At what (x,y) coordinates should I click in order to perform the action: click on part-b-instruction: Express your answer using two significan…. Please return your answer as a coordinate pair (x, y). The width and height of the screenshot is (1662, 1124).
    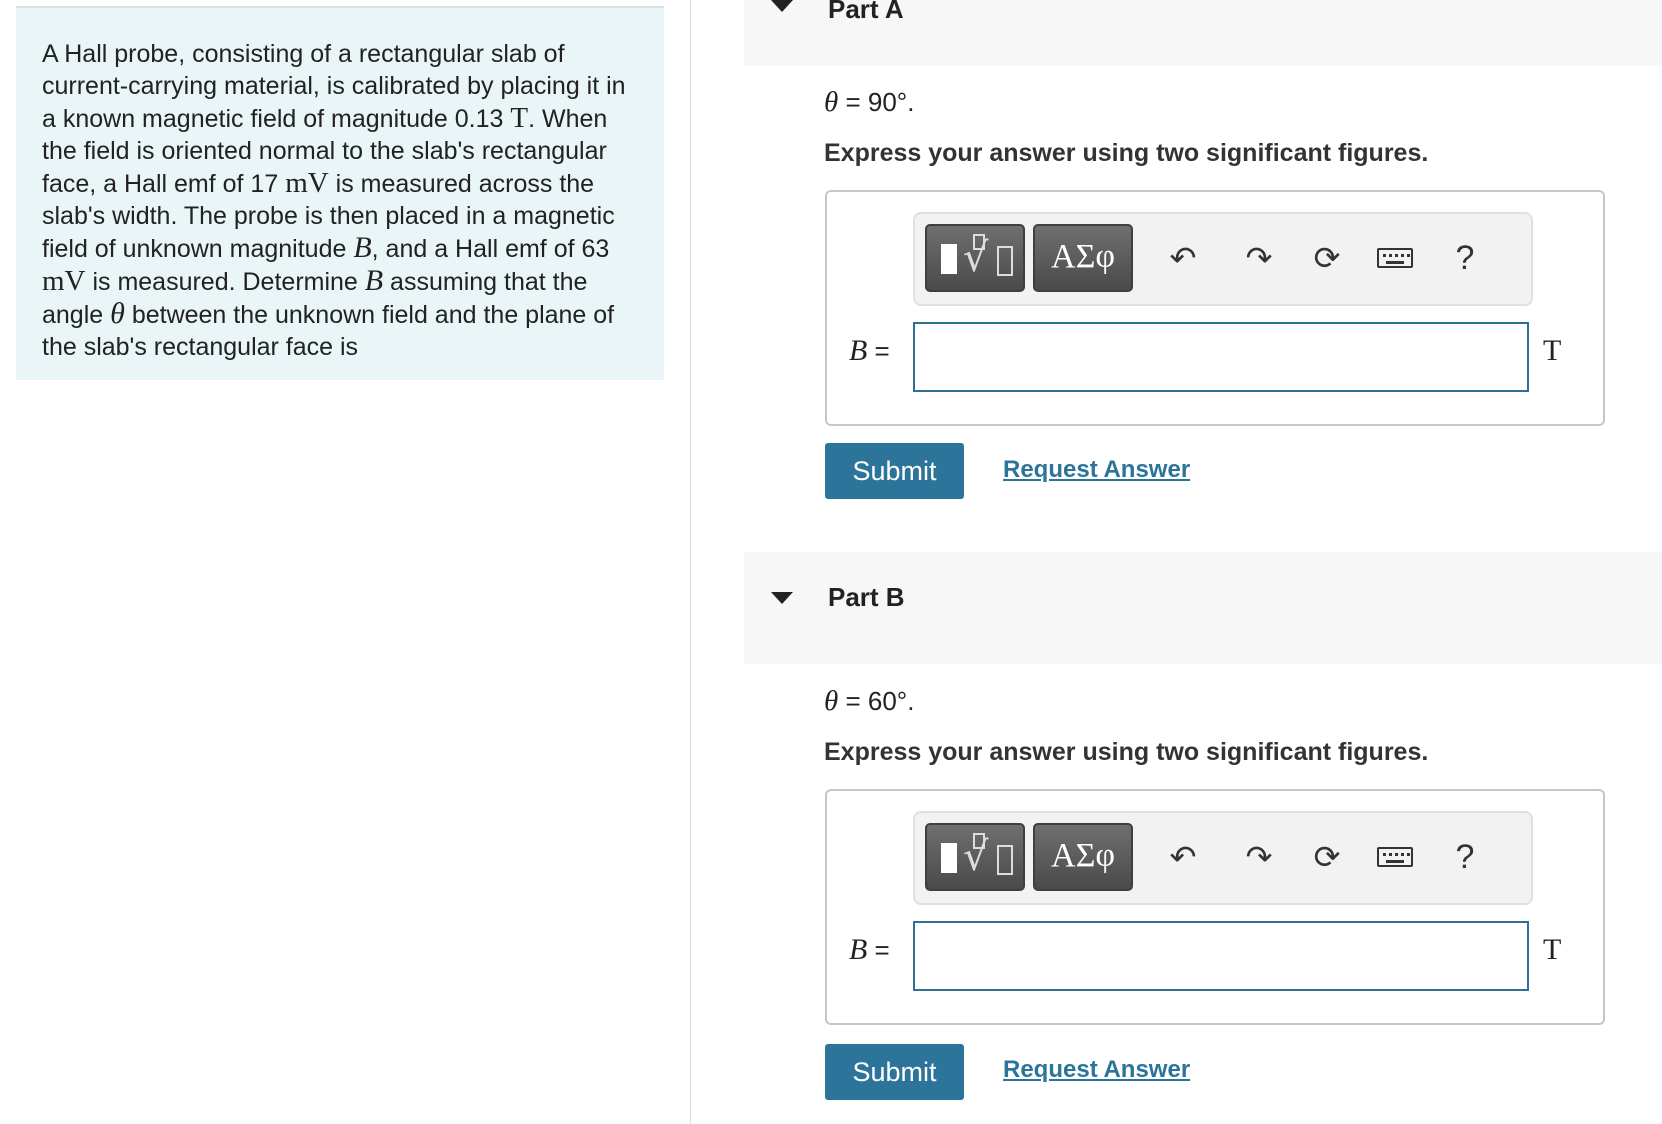
    Looking at the image, I should click on (1126, 752).